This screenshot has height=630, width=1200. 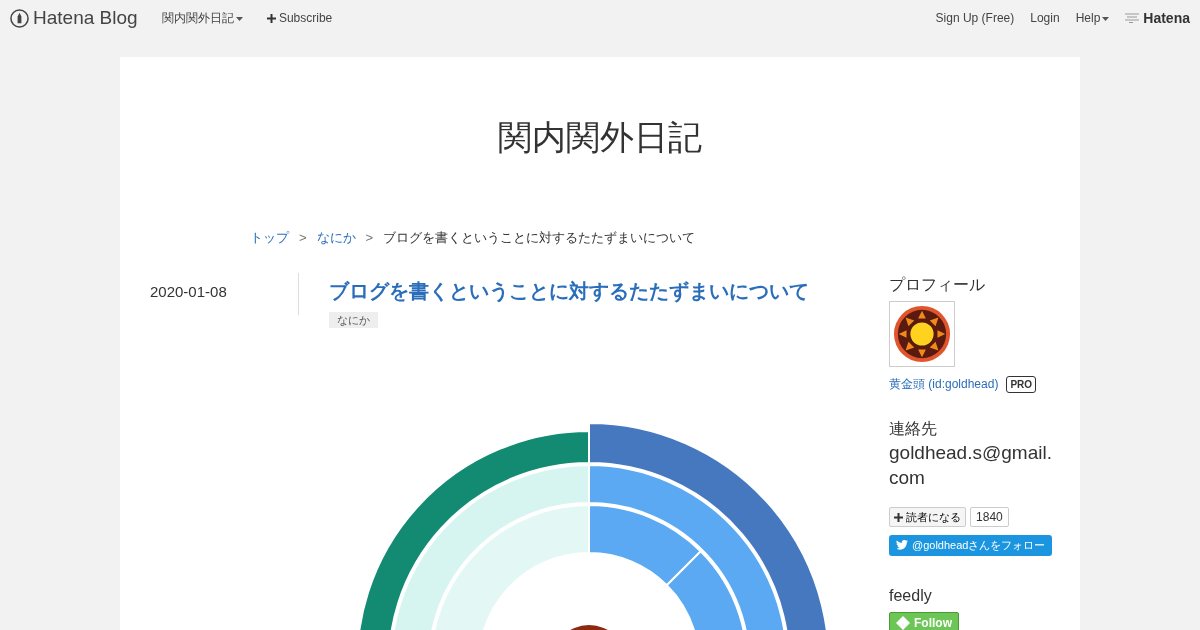 I want to click on entry-title: ブログを書くということに対するたたずまいについて, so click(x=569, y=291).